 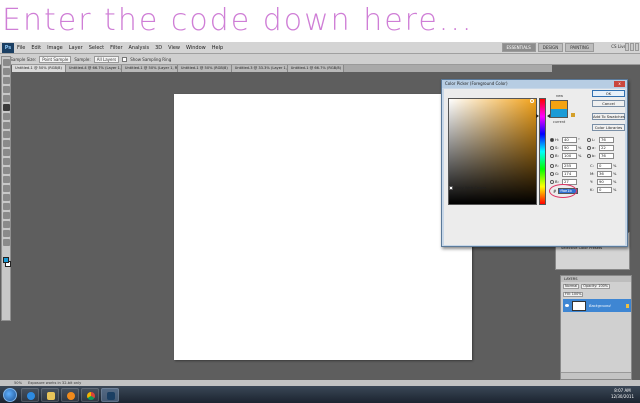 I want to click on menu-filter: Filter, so click(x=116, y=48).